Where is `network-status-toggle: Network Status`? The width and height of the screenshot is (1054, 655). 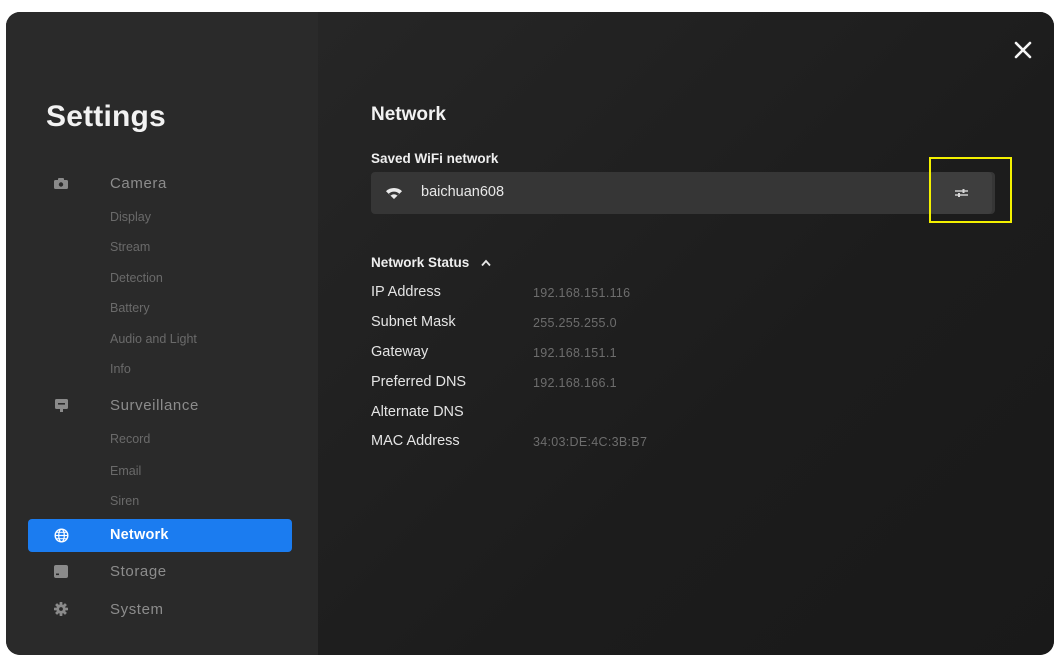
network-status-toggle: Network Status is located at coordinates (431, 262).